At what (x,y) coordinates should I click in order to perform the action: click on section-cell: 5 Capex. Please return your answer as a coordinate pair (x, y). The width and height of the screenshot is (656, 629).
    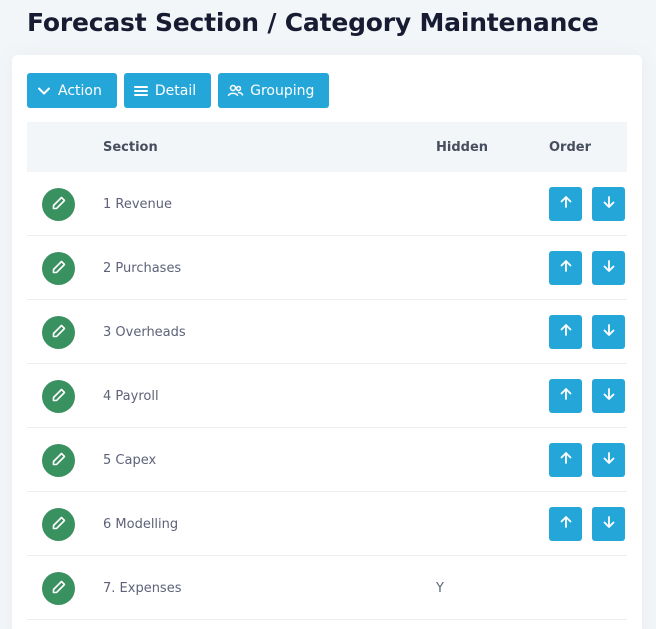
    Looking at the image, I should click on (130, 460).